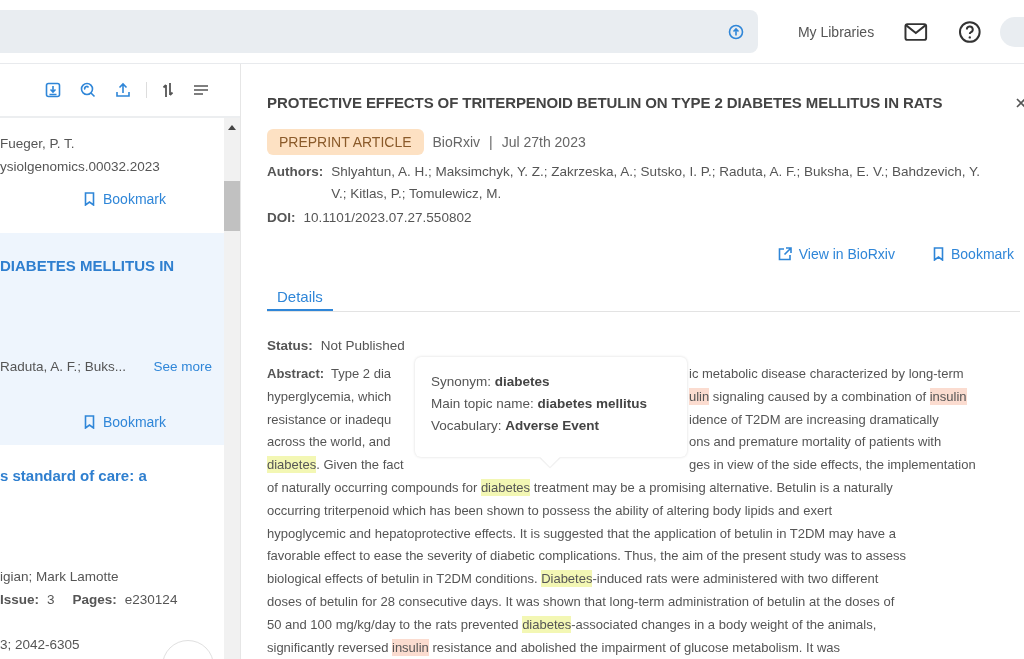  What do you see at coordinates (112, 550) in the screenshot?
I see `result-card: s standard of care: a igian; Mark Lamotte Issue: 3 Pages: e230124 3; 2042-6305` at bounding box center [112, 550].